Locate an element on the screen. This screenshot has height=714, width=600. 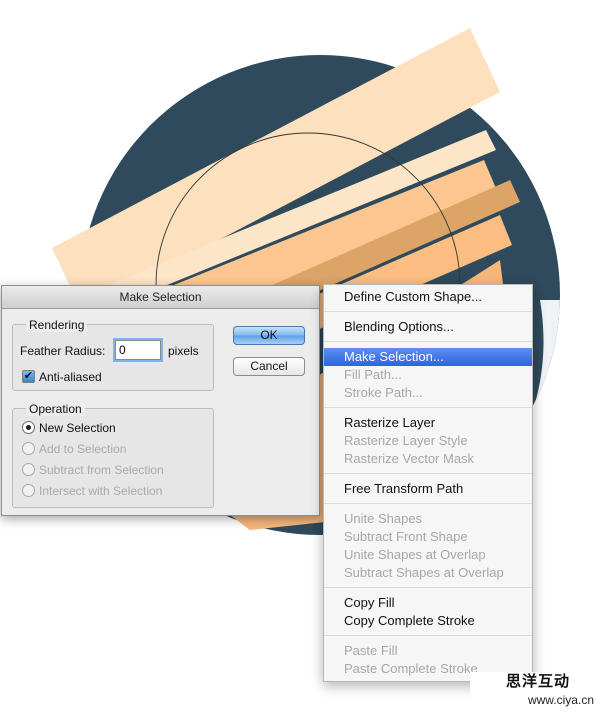
menu-item-rasterize-vector-mask: Rasterize Vector Mask is located at coordinates (428, 459).